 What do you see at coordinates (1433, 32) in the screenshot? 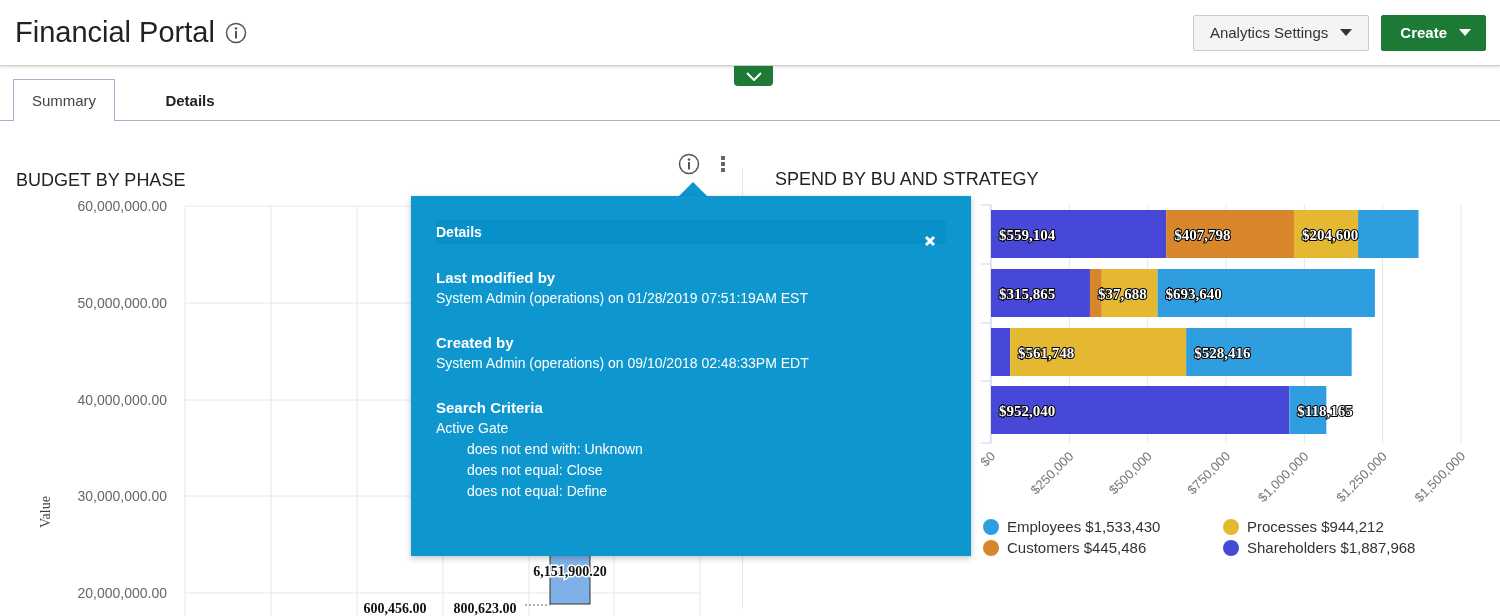
I see `header-button: Create` at bounding box center [1433, 32].